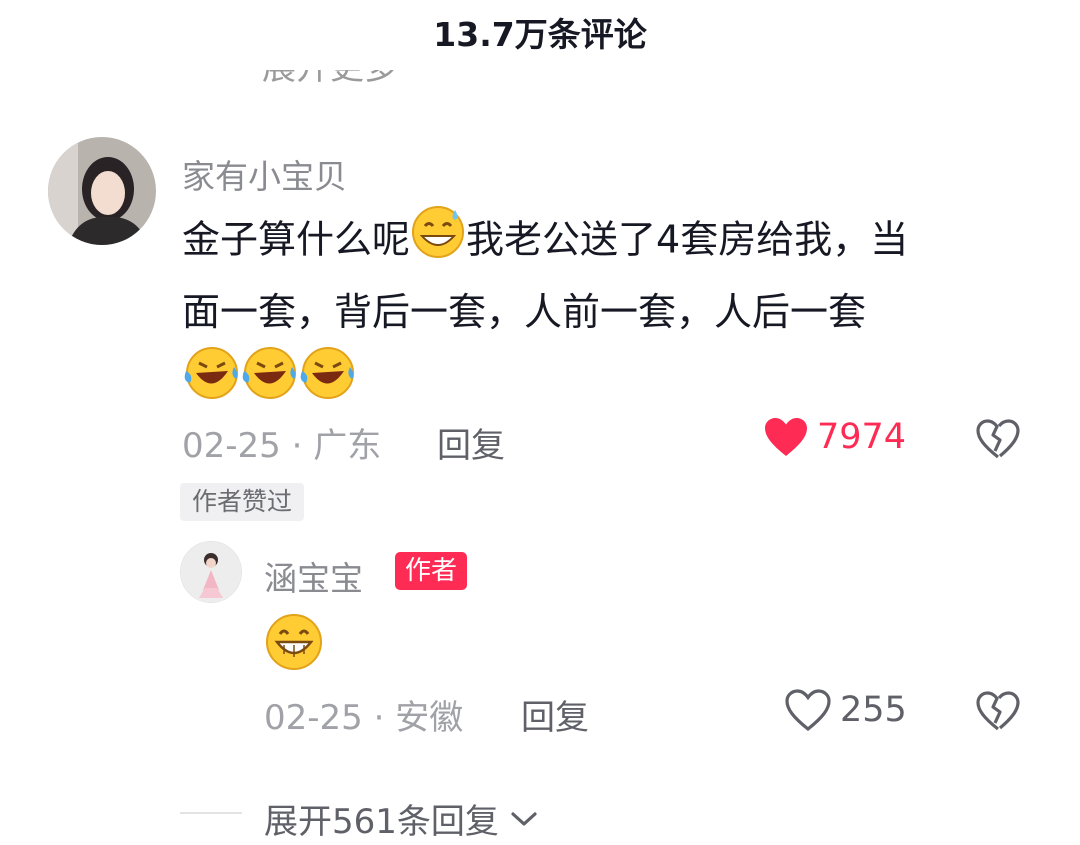 The width and height of the screenshot is (1080, 845). What do you see at coordinates (873, 710) in the screenshot?
I see `reply-like-count: 255` at bounding box center [873, 710].